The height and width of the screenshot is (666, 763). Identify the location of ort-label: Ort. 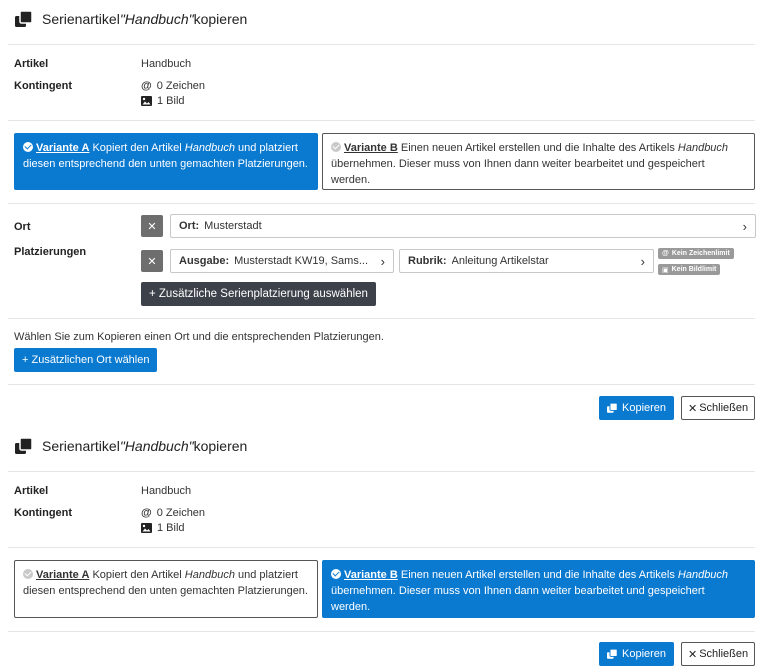
(22, 227).